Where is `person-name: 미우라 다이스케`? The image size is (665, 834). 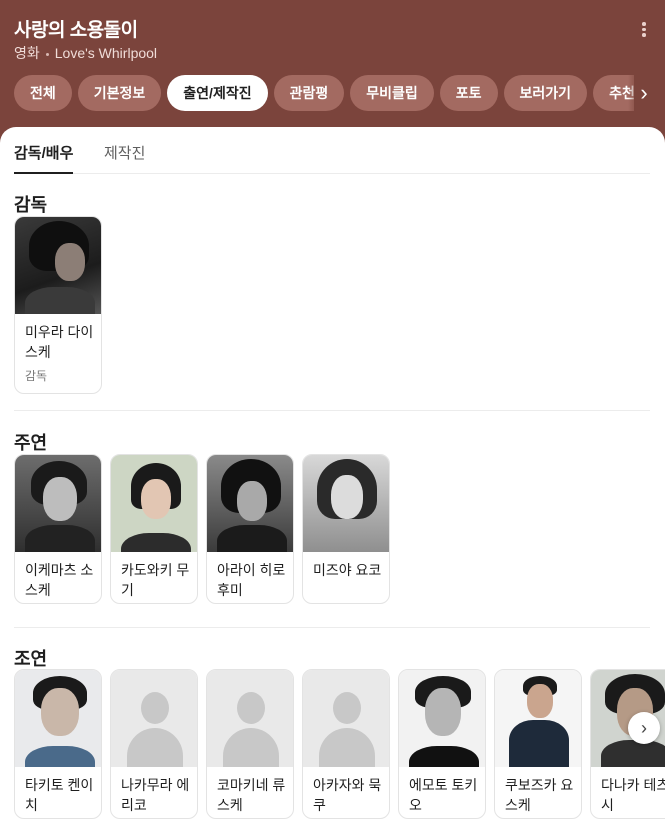 person-name: 미우라 다이스케 is located at coordinates (59, 342).